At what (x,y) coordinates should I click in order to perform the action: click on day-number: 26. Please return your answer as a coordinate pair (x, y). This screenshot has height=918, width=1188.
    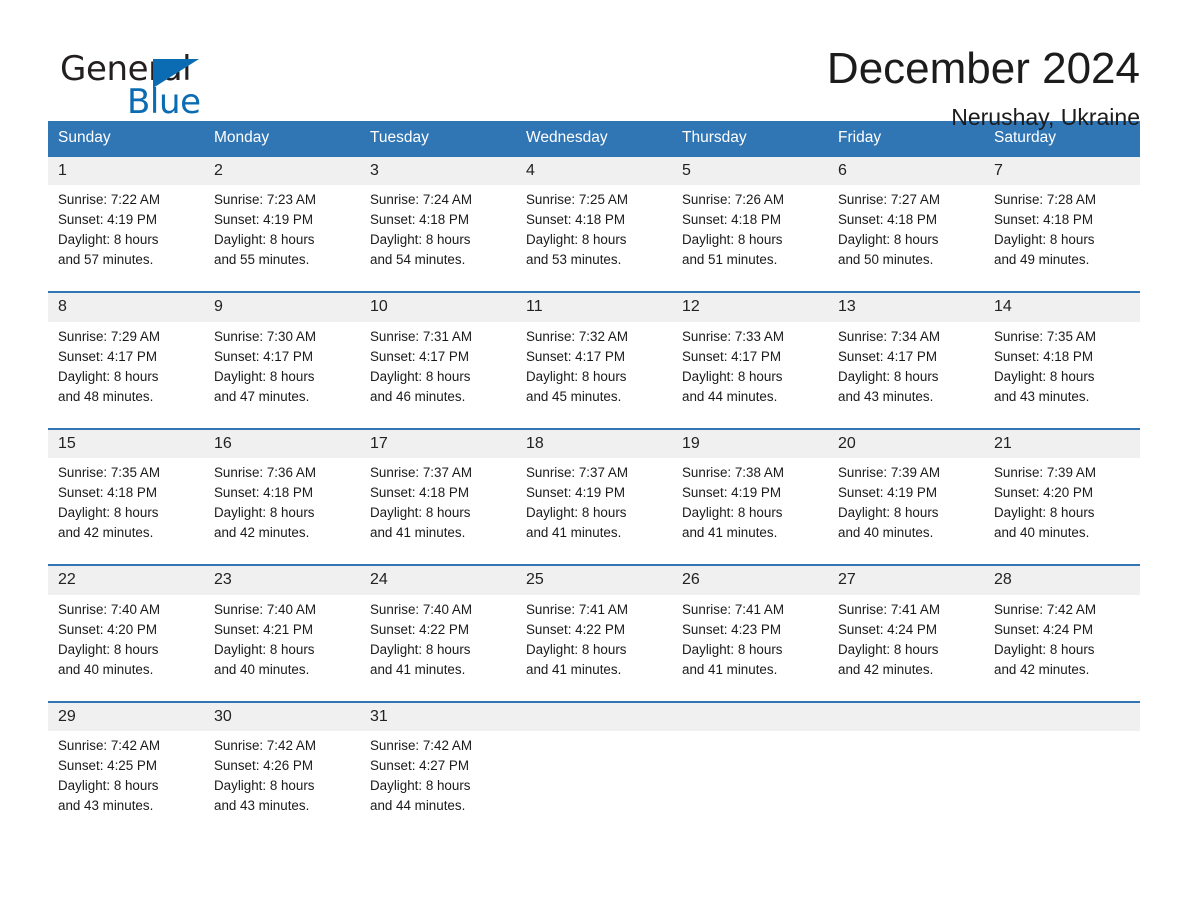
    Looking at the image, I should click on (750, 579).